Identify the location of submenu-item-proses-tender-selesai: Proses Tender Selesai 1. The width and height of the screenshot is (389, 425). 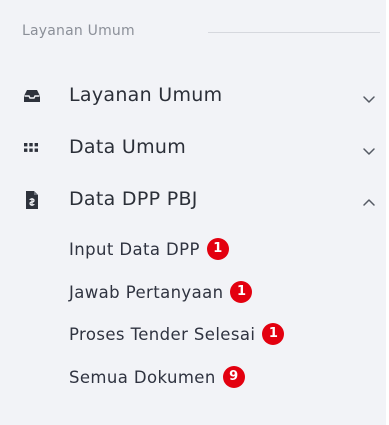
(177, 334).